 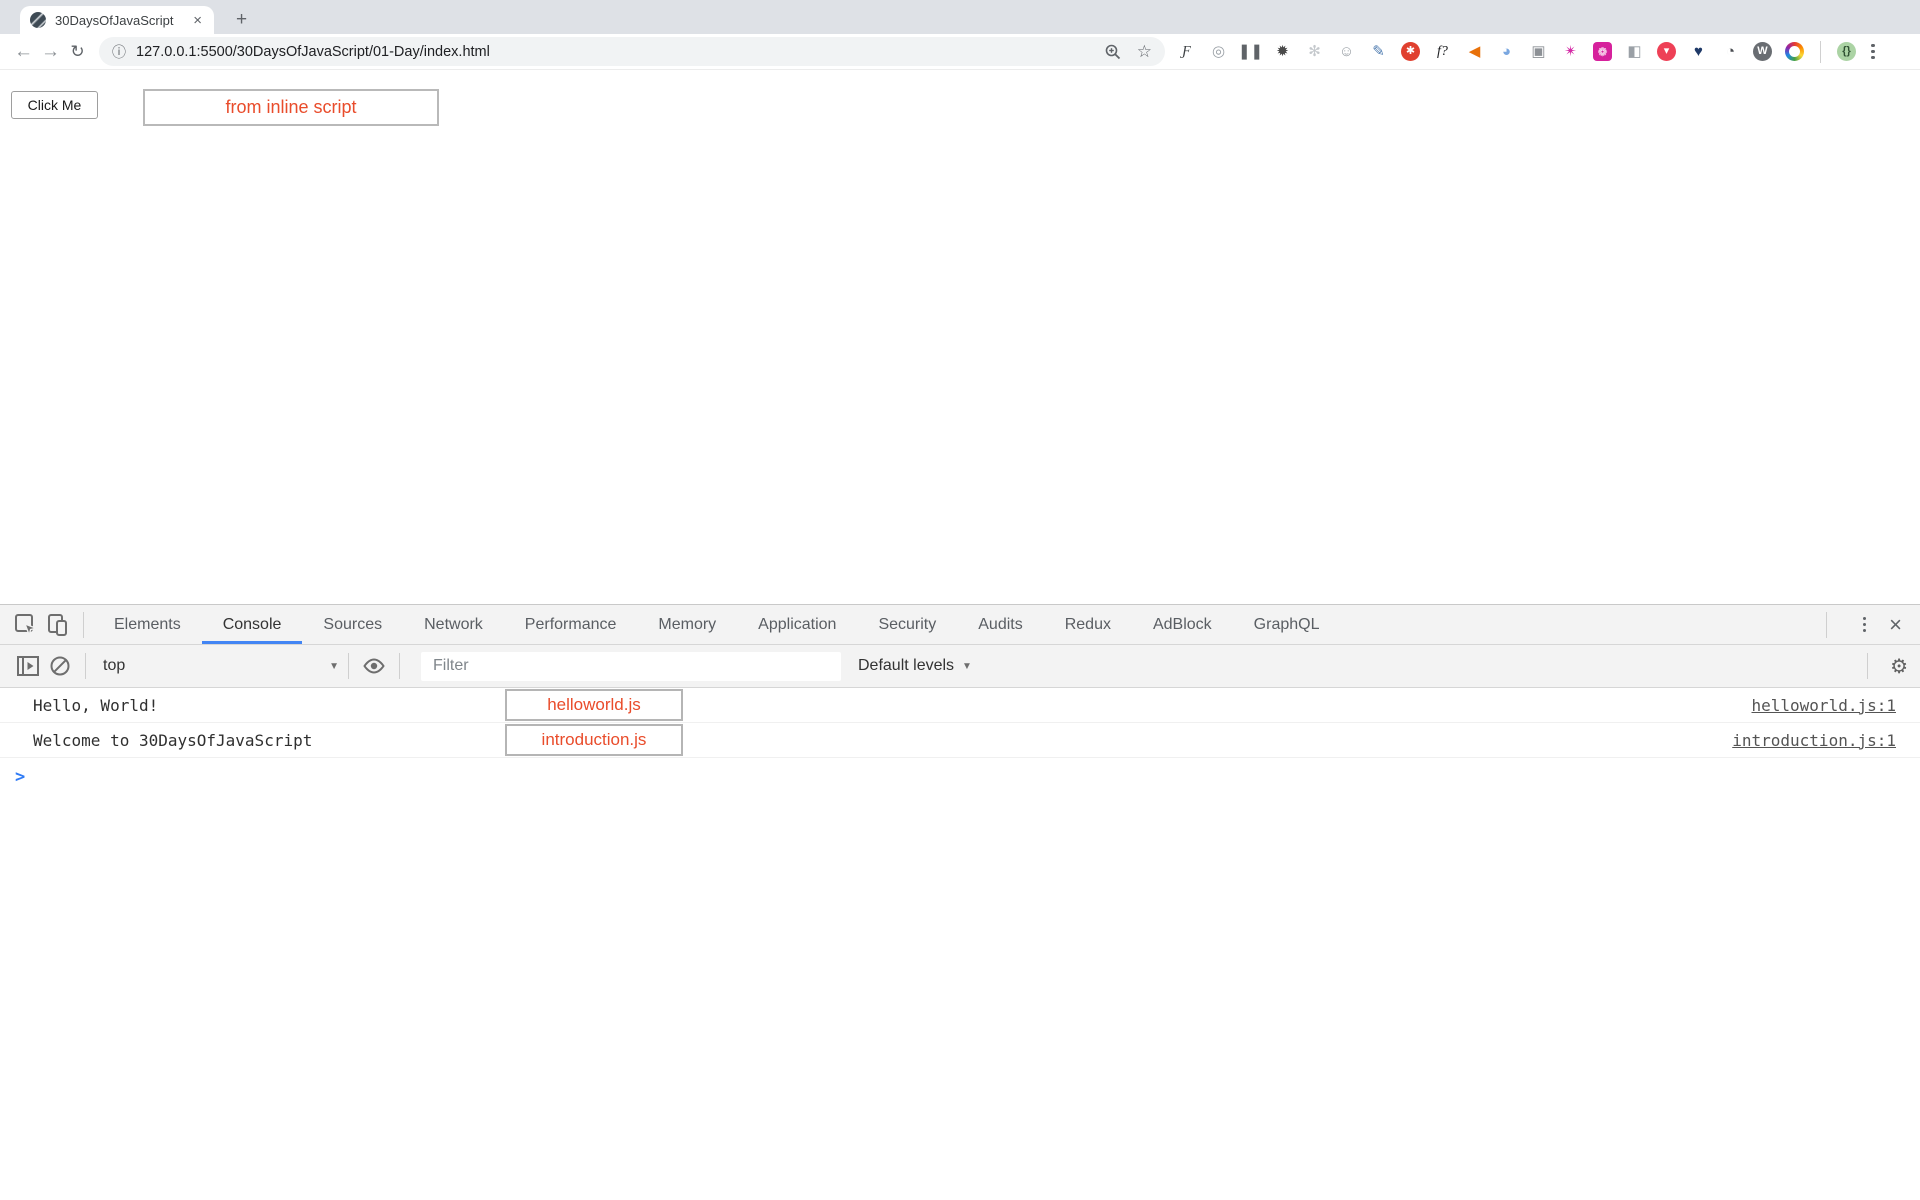 I want to click on console-message-text: Welcome to 30DaysOfJavaScript, so click(x=173, y=740).